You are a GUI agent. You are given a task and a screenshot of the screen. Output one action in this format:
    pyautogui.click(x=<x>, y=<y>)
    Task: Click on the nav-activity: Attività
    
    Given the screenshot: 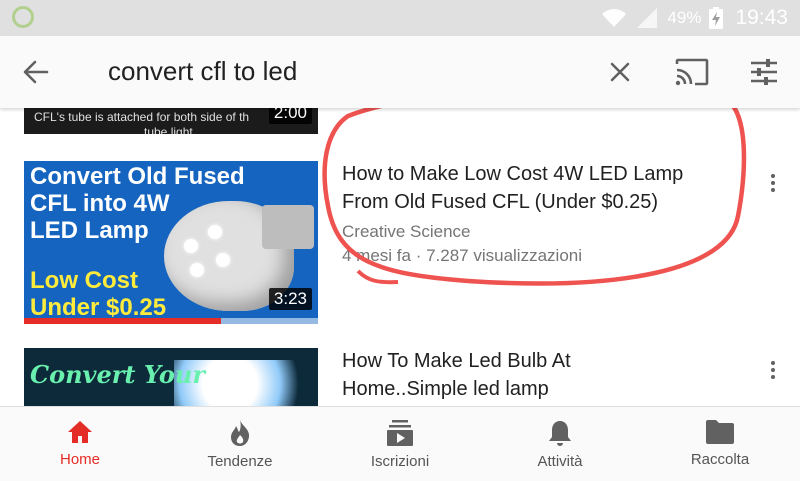 What is the action you would take?
    pyautogui.click(x=560, y=444)
    